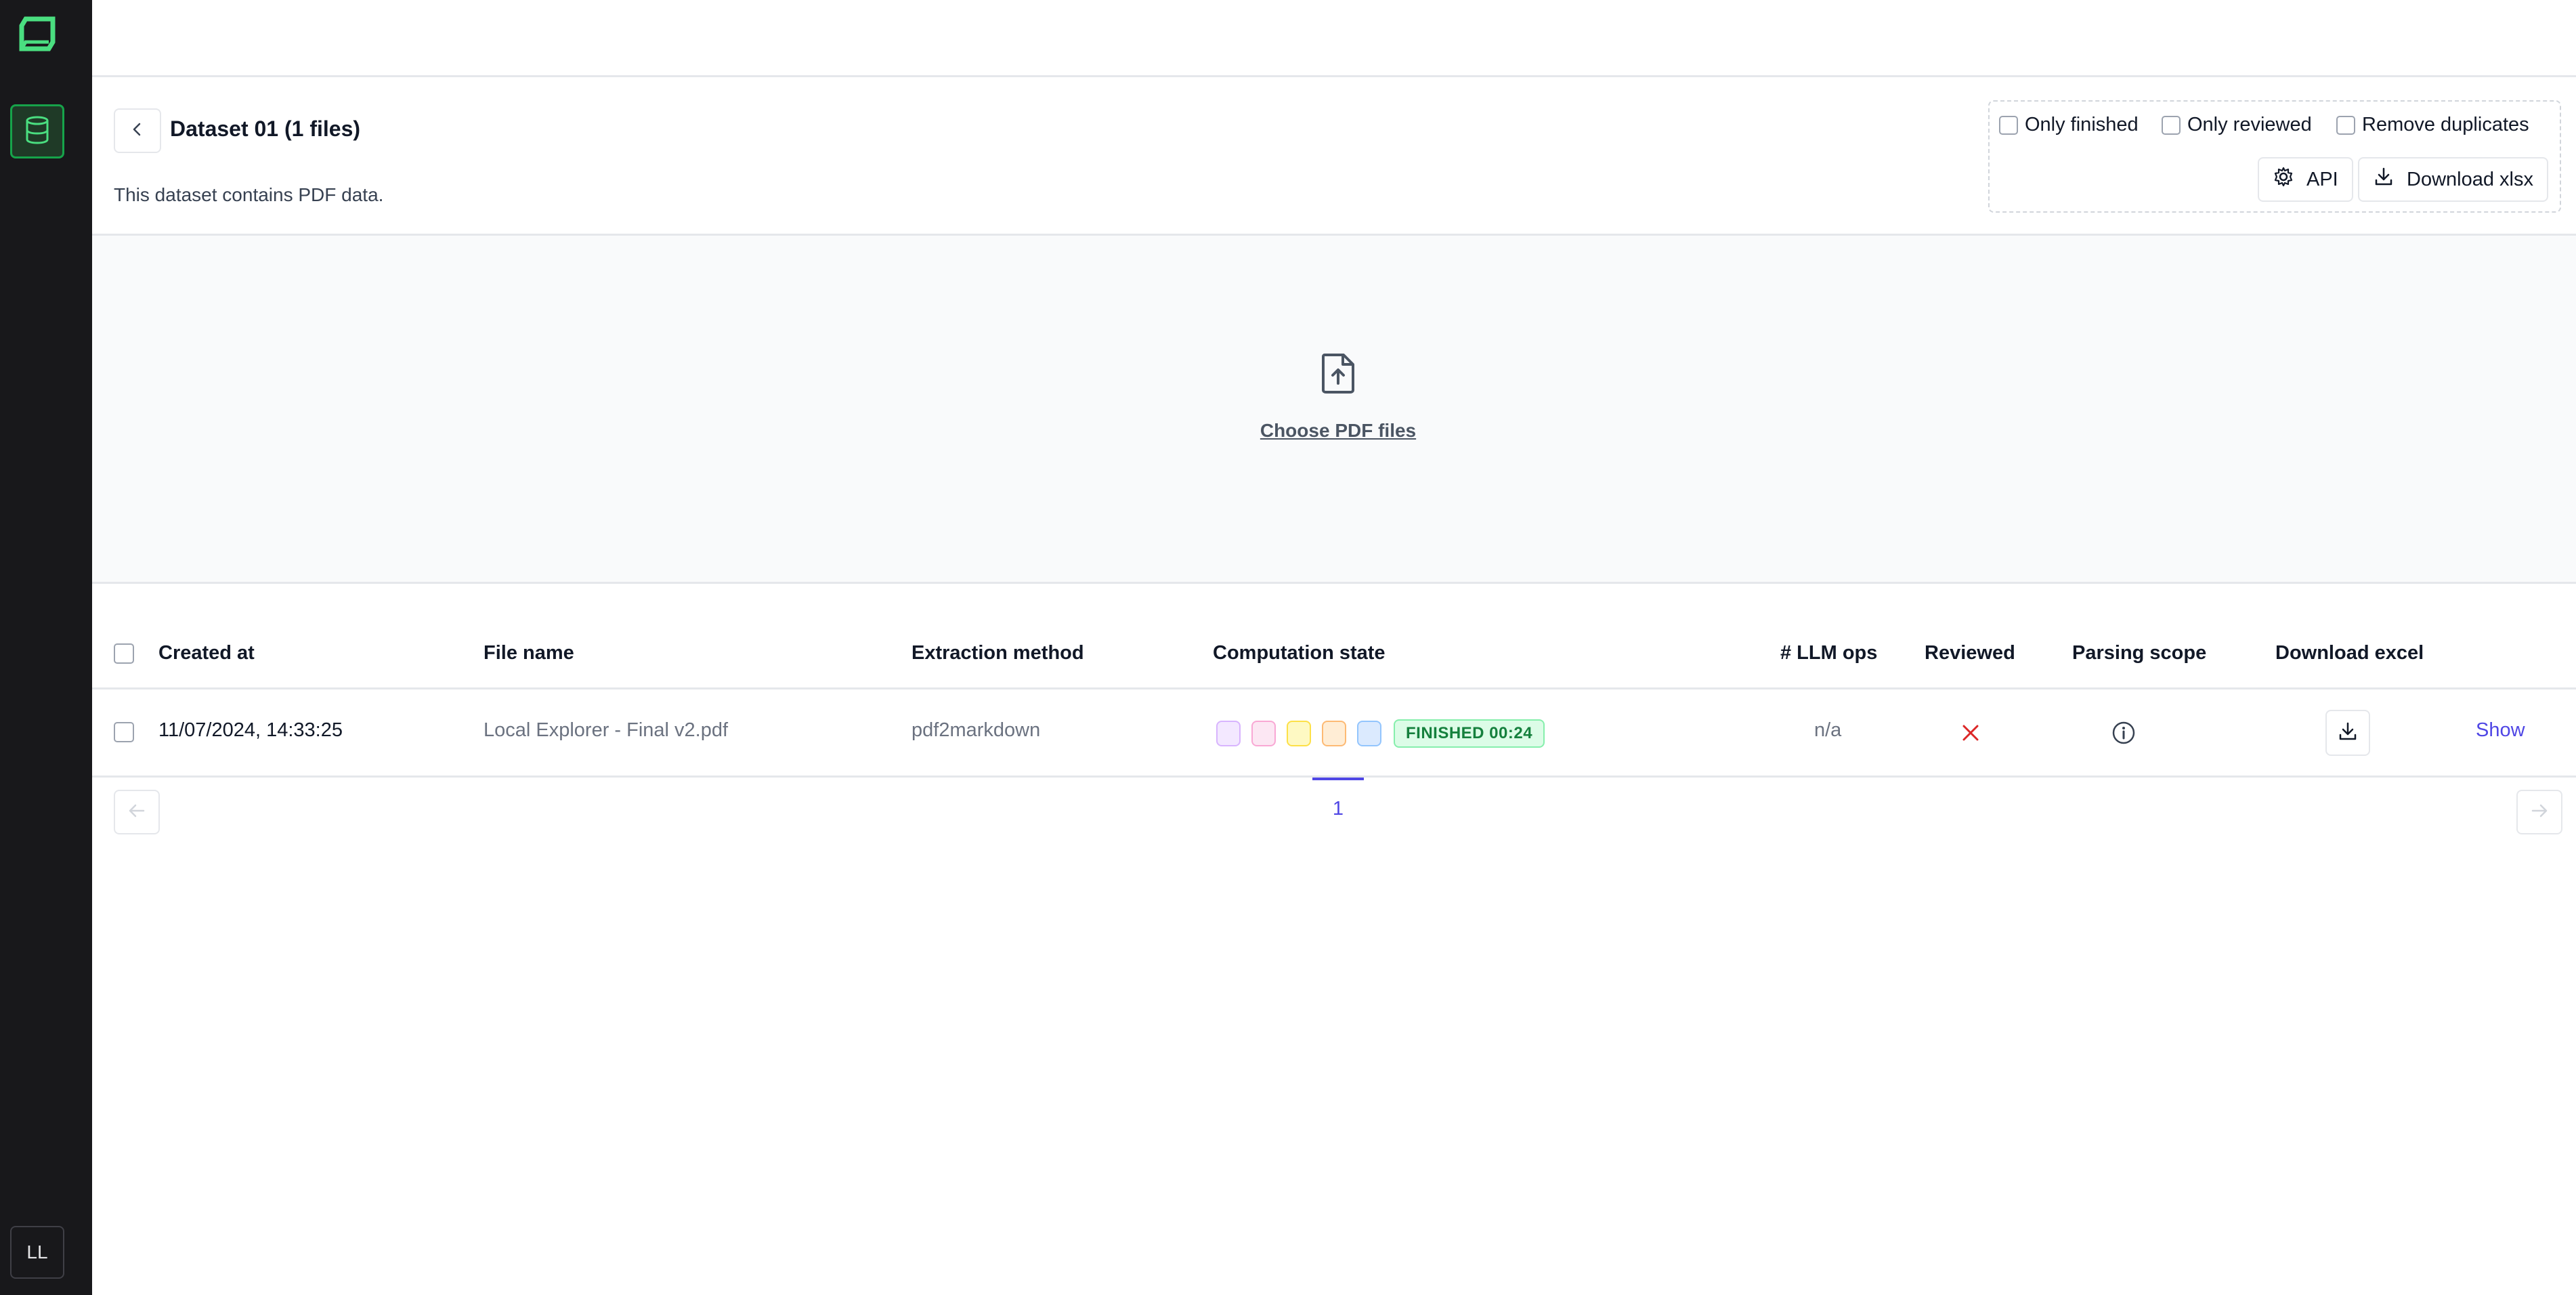  What do you see at coordinates (2322, 179) in the screenshot?
I see `api-button-label: API` at bounding box center [2322, 179].